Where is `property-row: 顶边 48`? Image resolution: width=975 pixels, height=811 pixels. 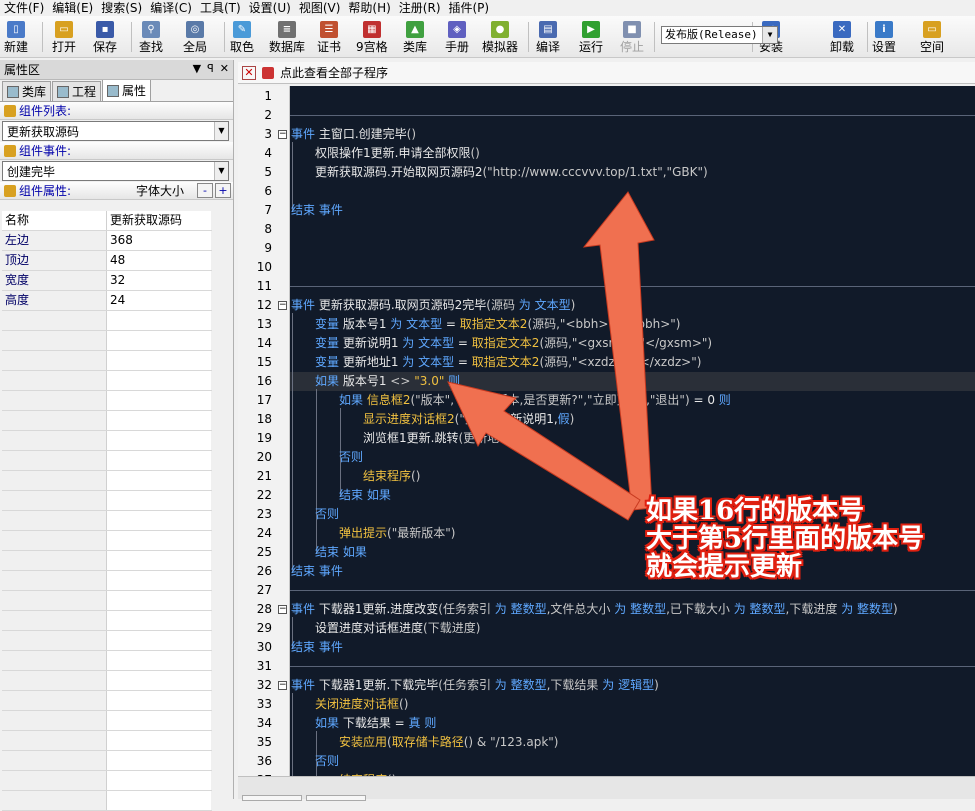
property-row: 顶边 48 is located at coordinates (107, 261).